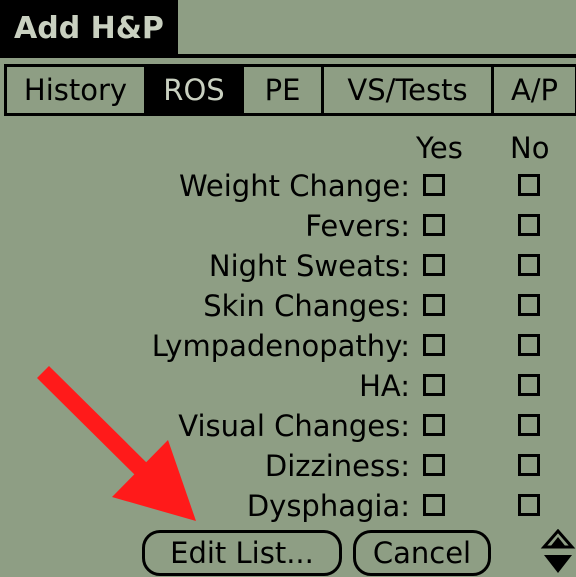  I want to click on ros-item-label: Visual Changes:, so click(294, 426).